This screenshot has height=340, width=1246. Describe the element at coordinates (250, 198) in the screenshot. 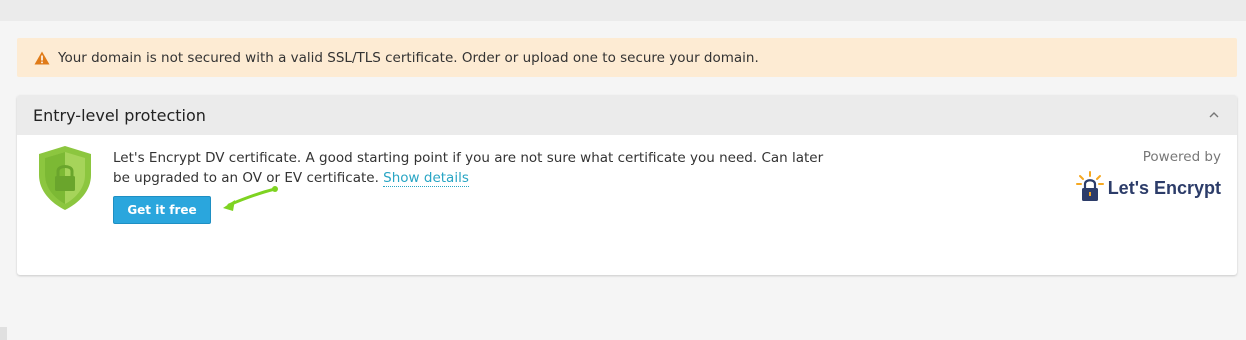

I see `annotation-arrow-icon` at that location.